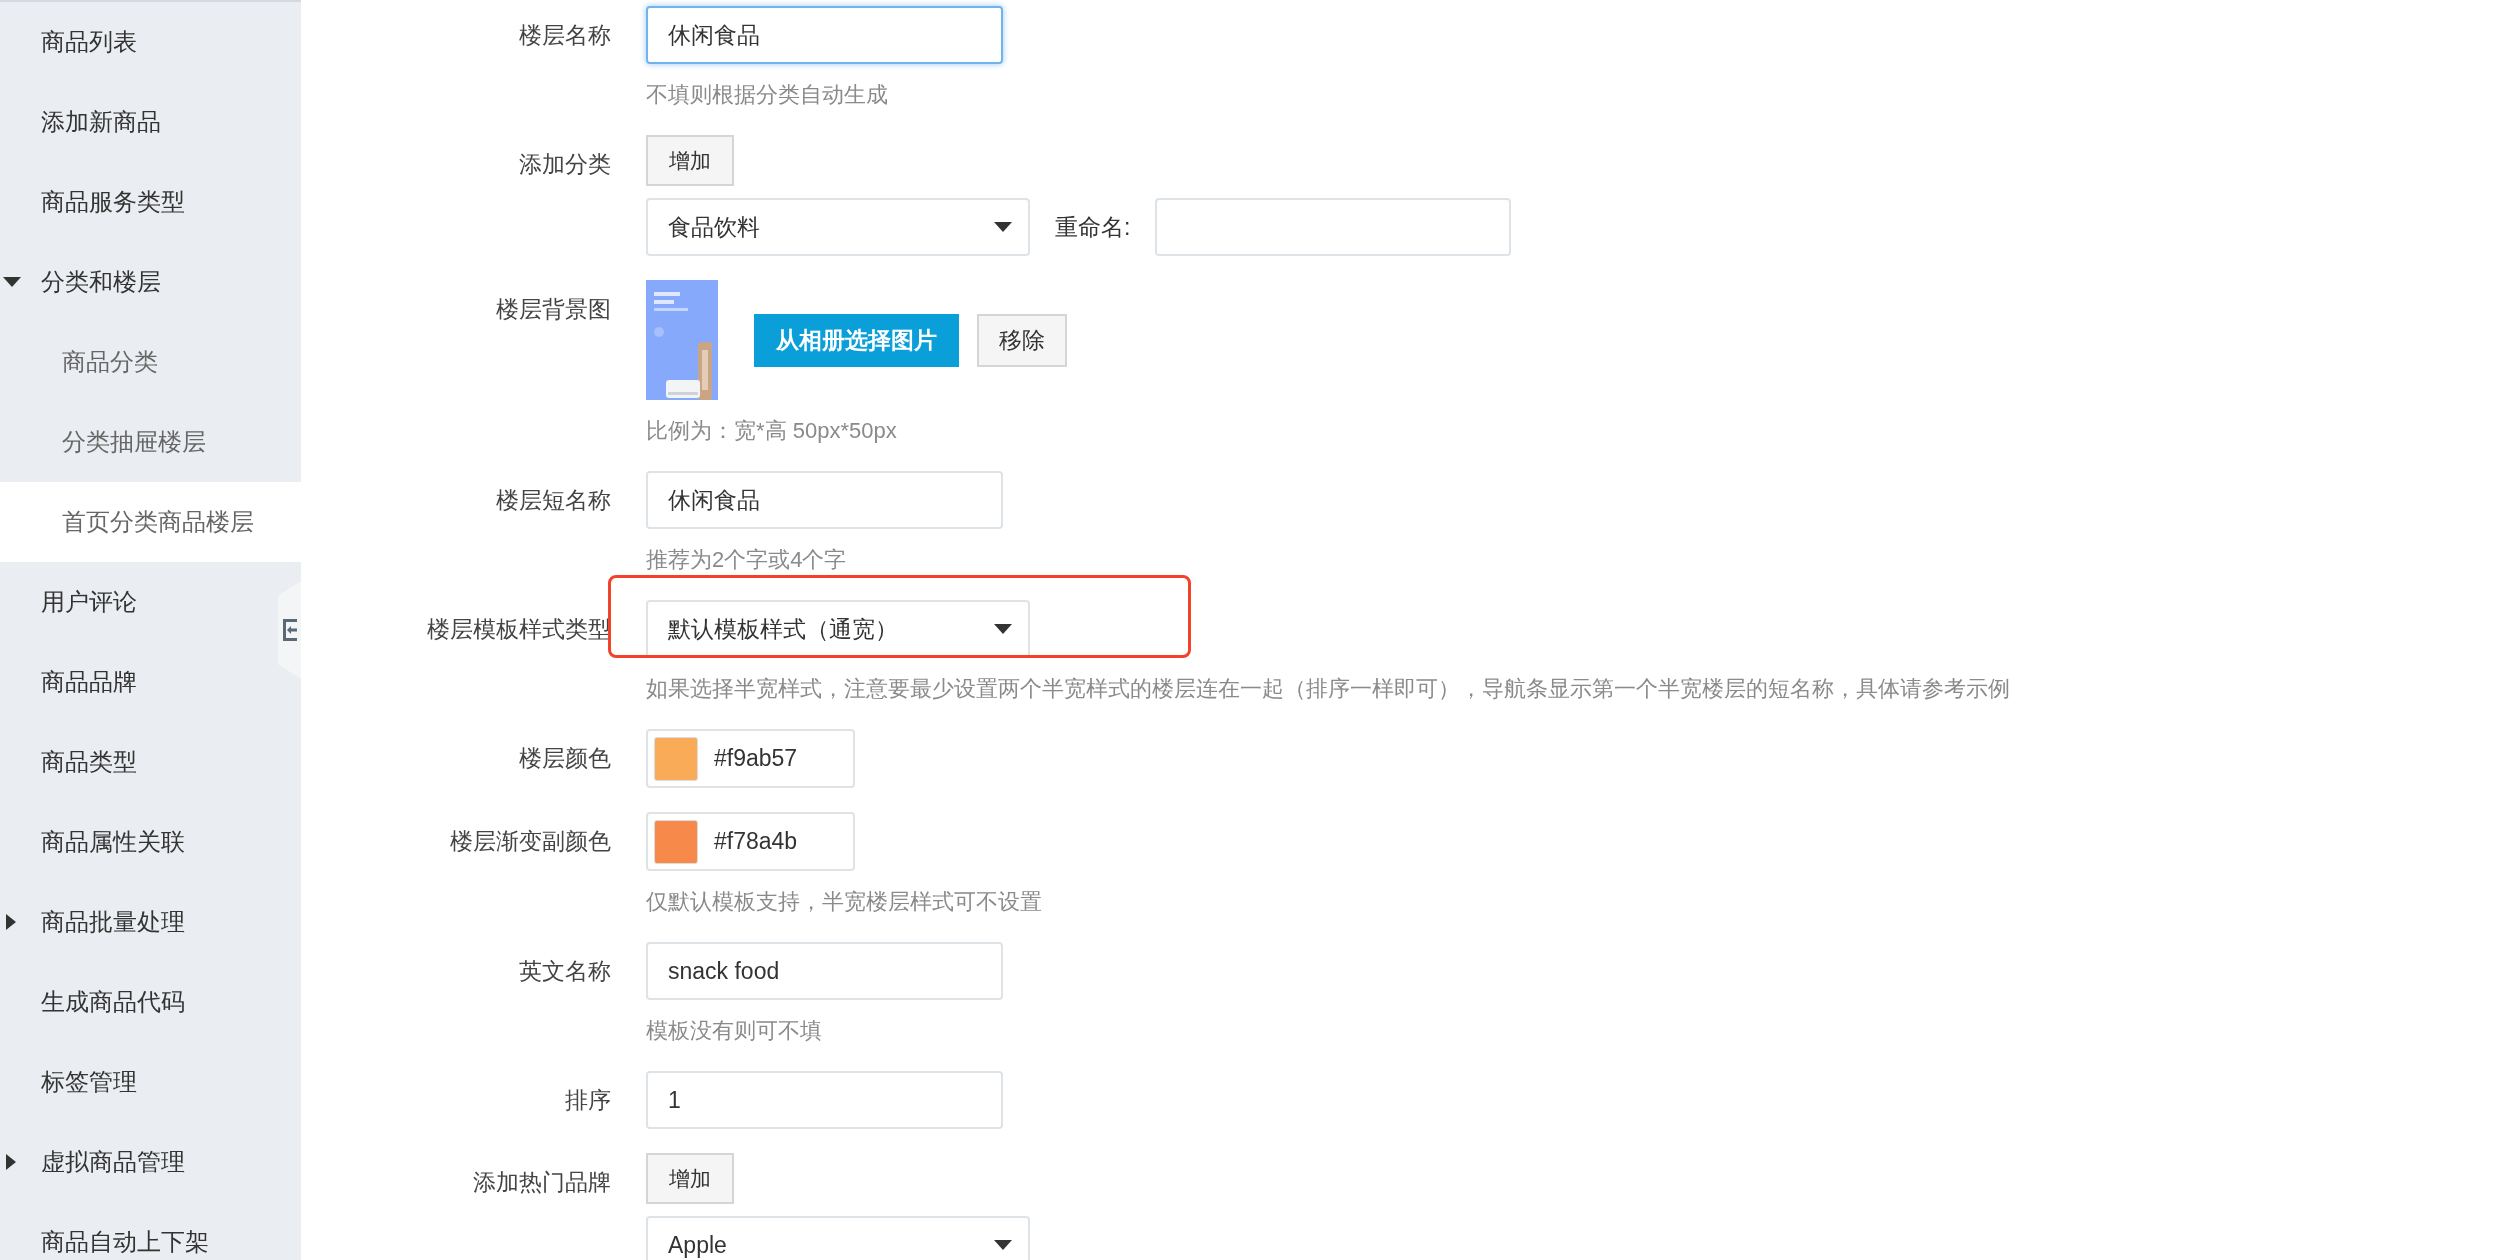  I want to click on rename-label: 重命名:, so click(1093, 227).